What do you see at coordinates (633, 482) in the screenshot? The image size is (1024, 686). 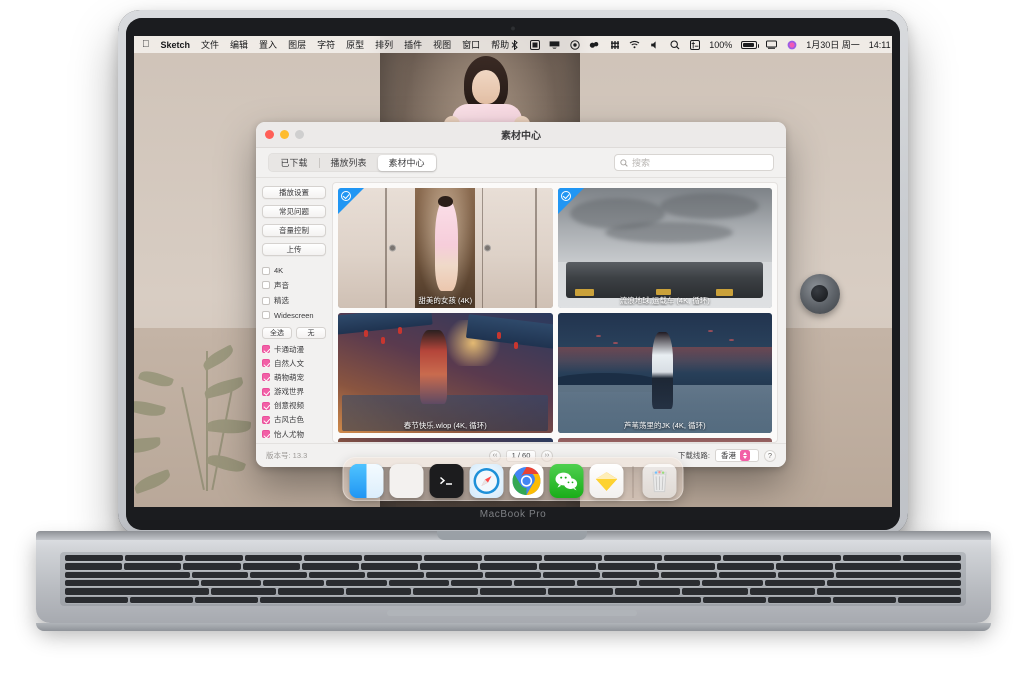 I see `dock-divider` at bounding box center [633, 482].